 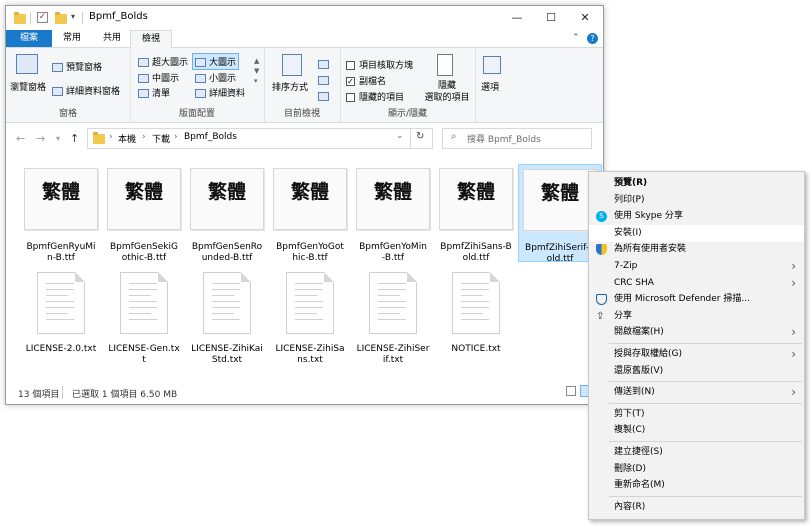 What do you see at coordinates (260, 138) in the screenshot?
I see `address-bar: › 本機 › 下載 › Bpmf_Bolds ⌄ ↻` at bounding box center [260, 138].